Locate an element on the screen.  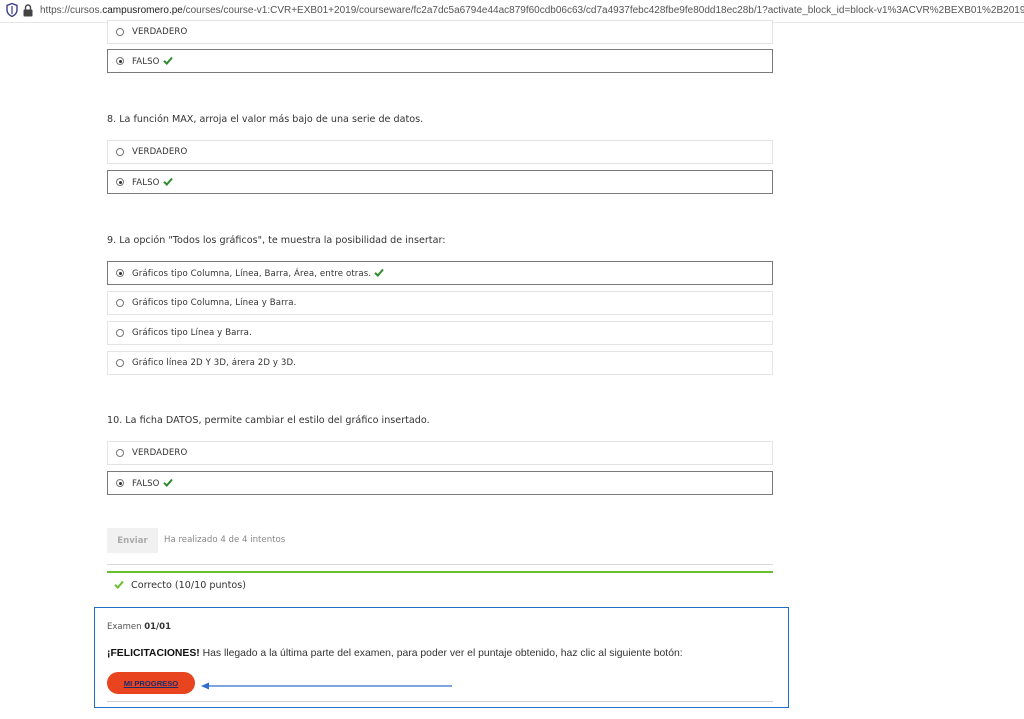
result-divider is located at coordinates (440, 572).